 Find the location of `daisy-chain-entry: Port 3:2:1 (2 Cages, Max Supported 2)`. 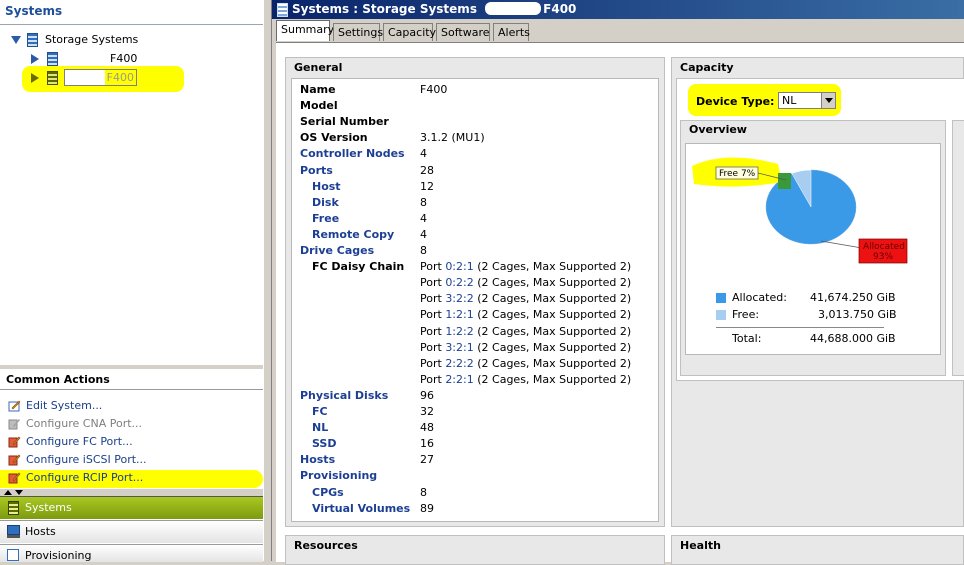

daisy-chain-entry: Port 3:2:1 (2 Cages, Max Supported 2) is located at coordinates (525, 347).